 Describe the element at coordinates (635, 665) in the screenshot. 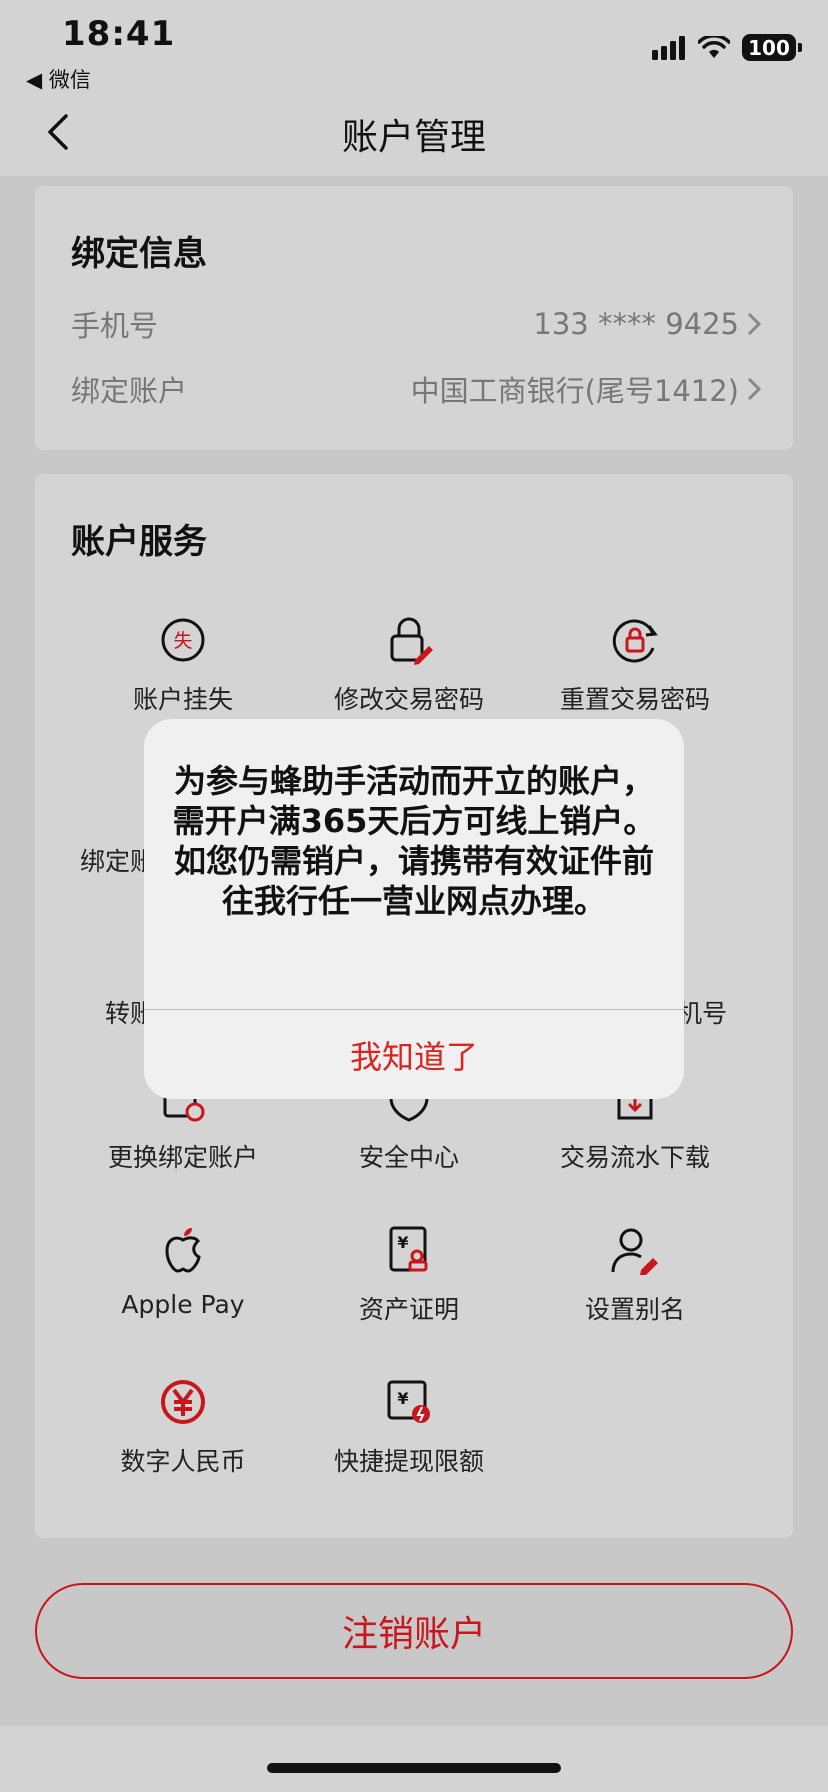

I see `service-reset-password: 重置交易密码` at that location.